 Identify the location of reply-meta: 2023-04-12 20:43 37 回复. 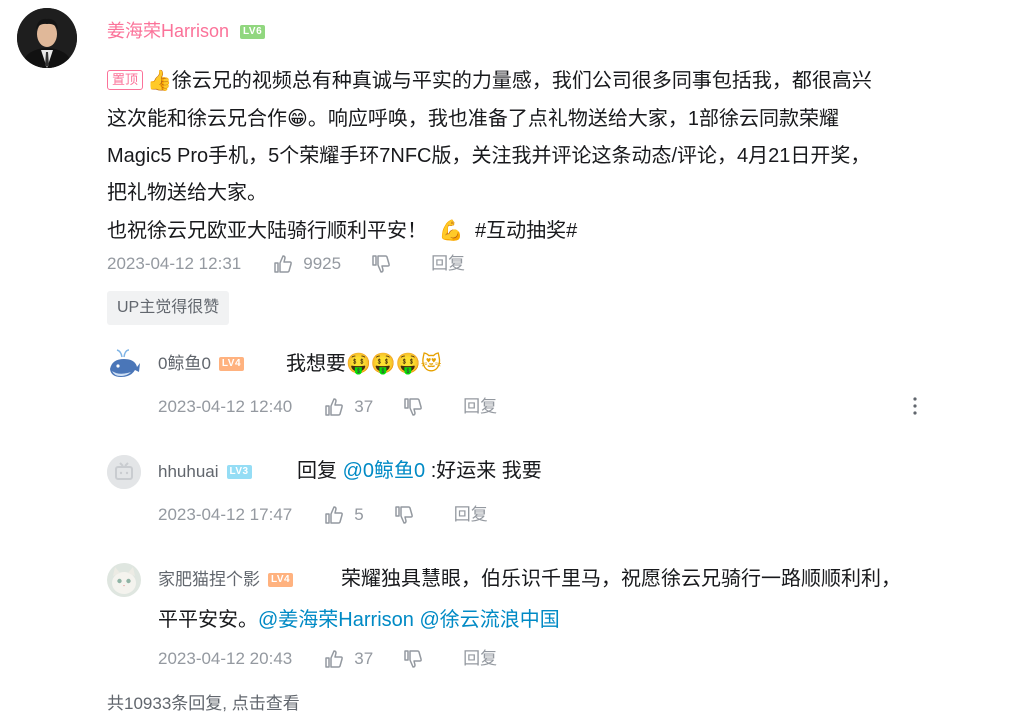
(342, 659).